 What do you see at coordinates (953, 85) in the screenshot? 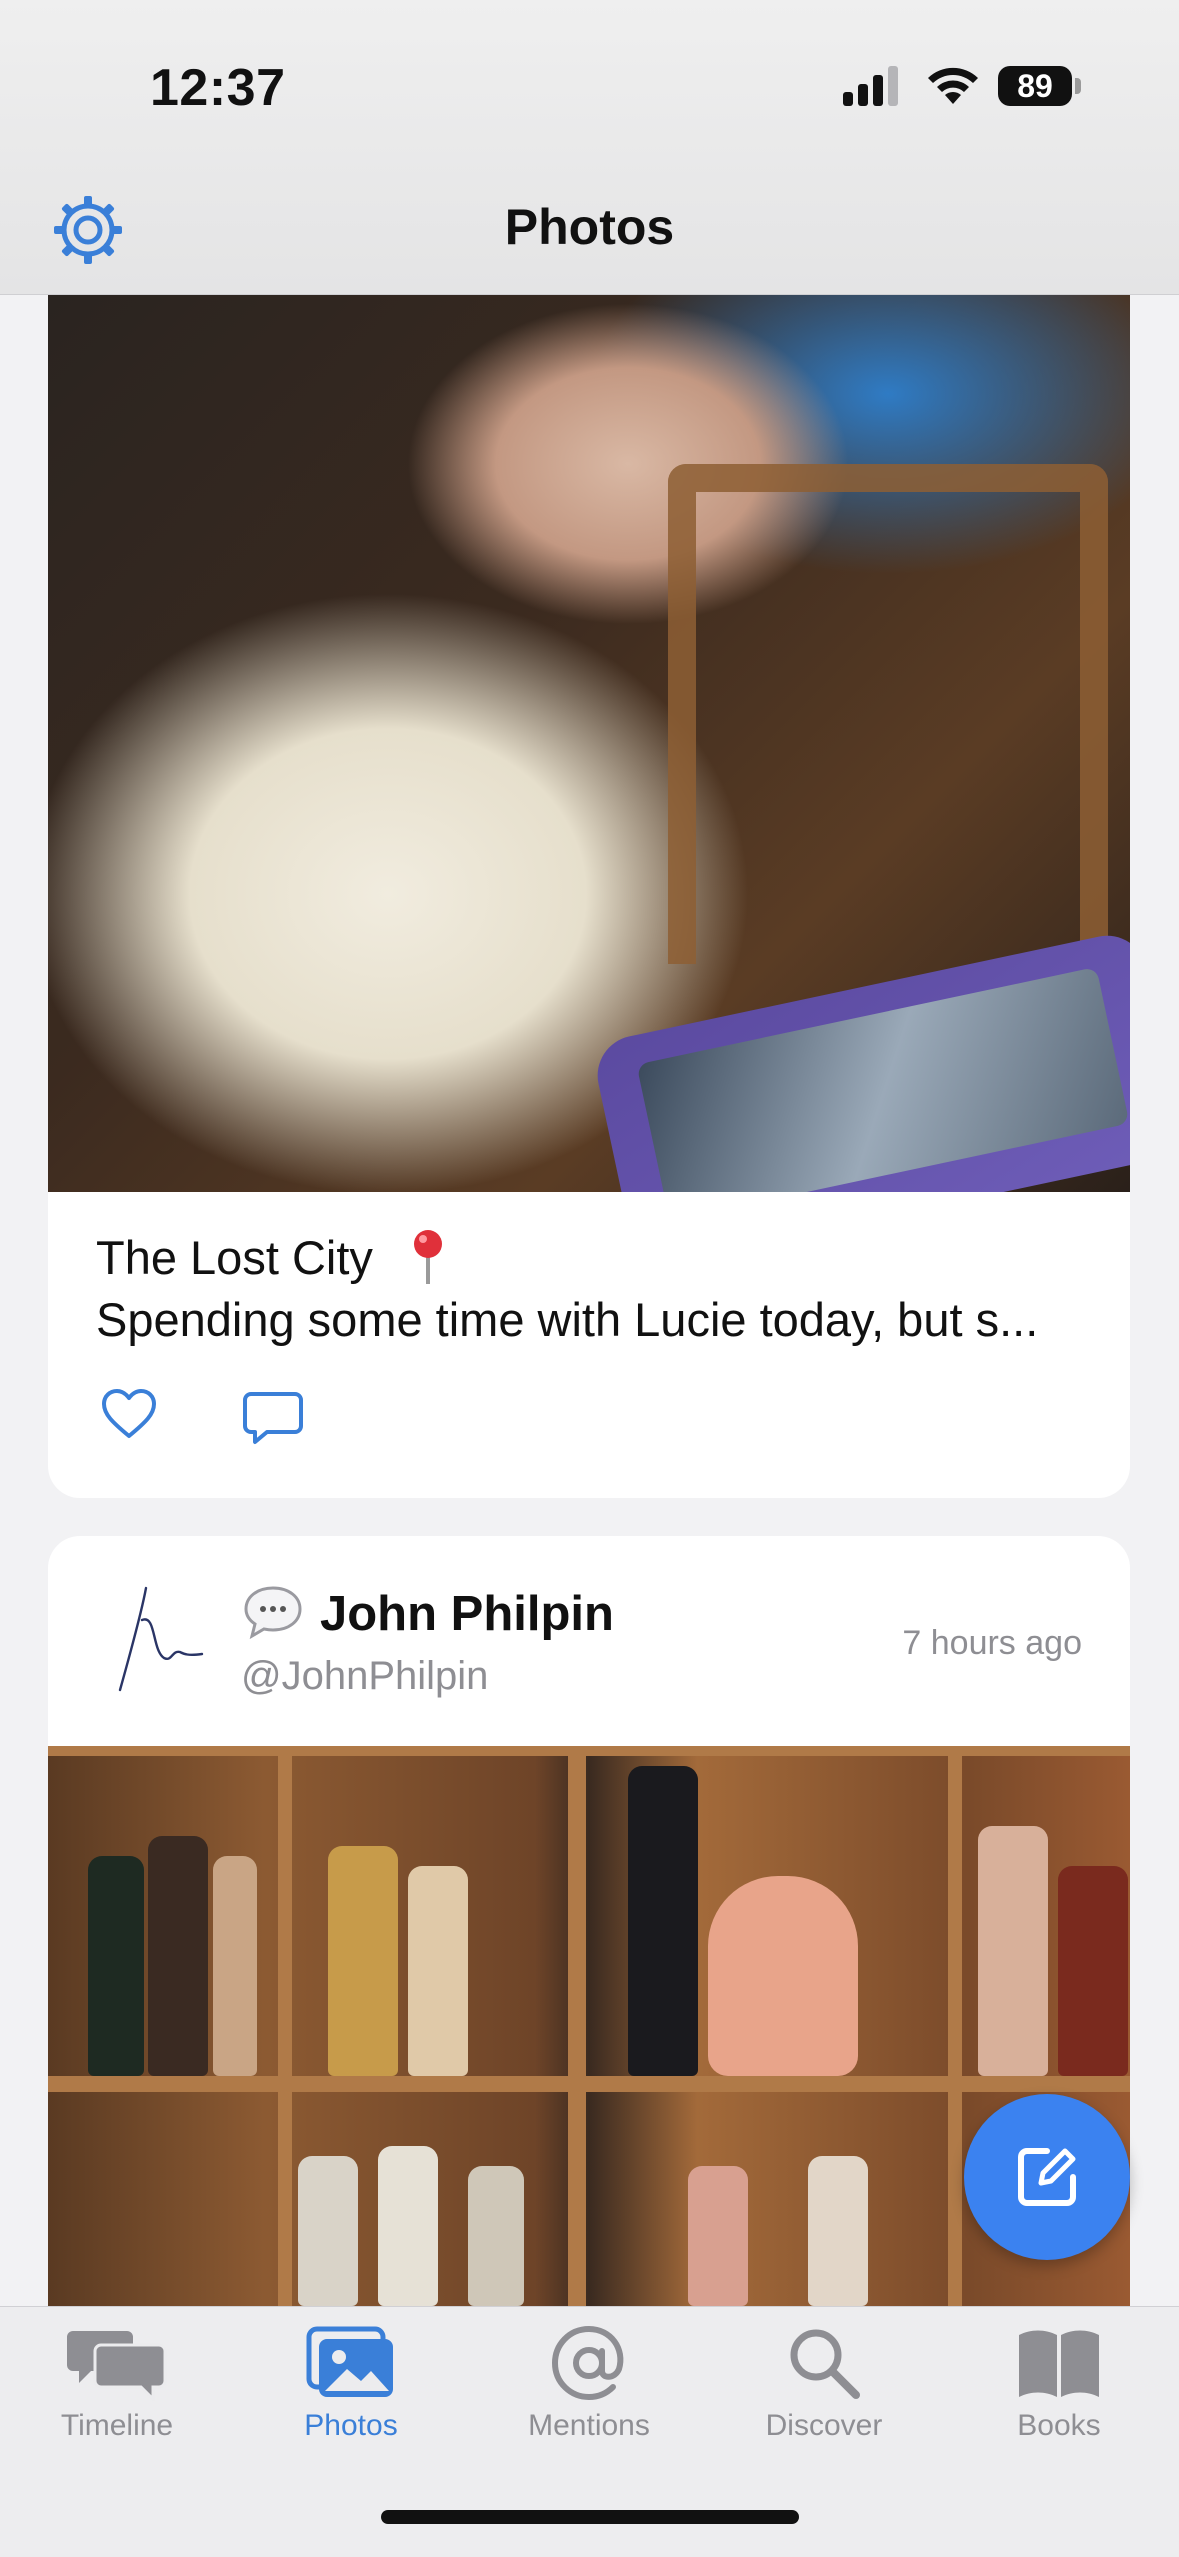
I see `wifi-icon` at bounding box center [953, 85].